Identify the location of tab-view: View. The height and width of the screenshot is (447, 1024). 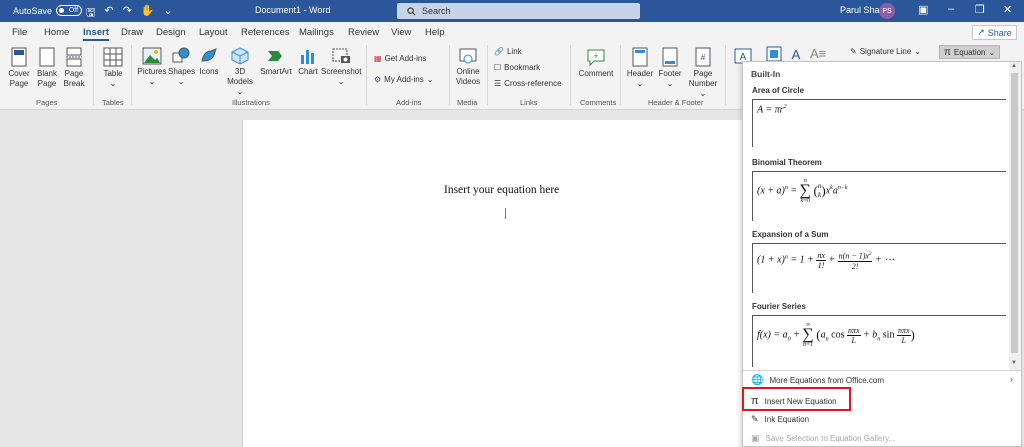
(401, 32).